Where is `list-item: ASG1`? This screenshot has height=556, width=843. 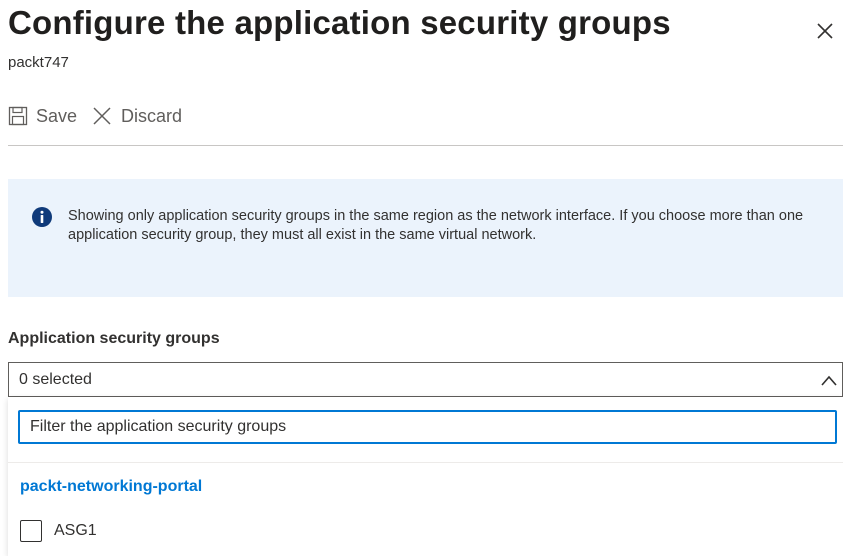 list-item: ASG1 is located at coordinates (58, 531).